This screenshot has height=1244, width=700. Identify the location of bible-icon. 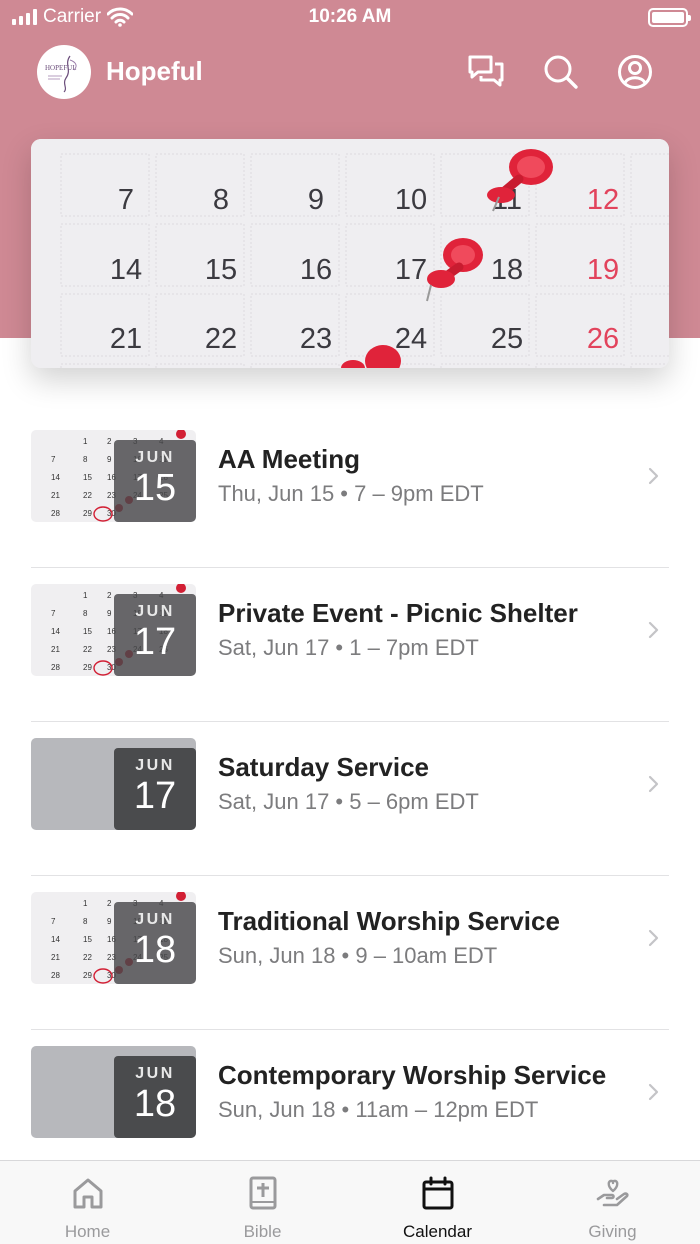
(263, 1193).